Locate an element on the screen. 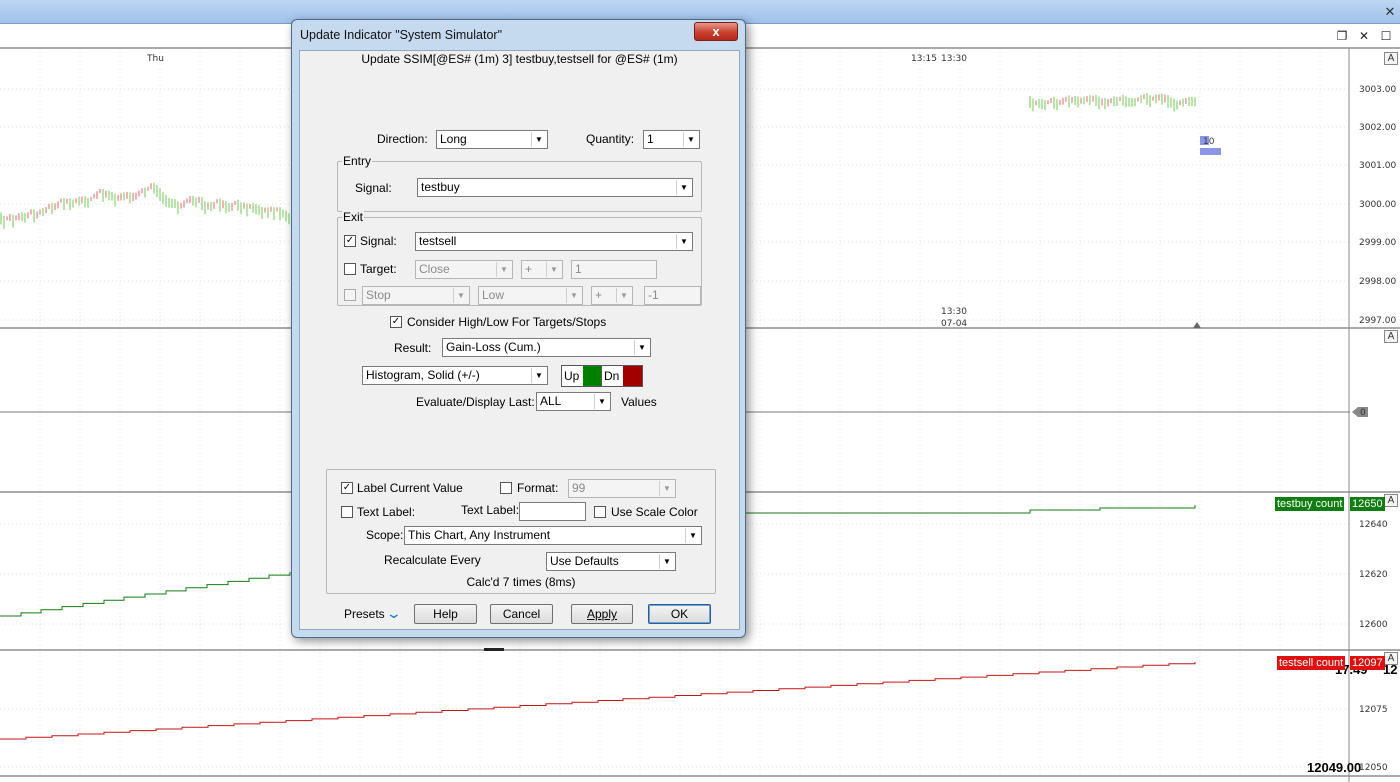 The width and height of the screenshot is (1400, 782). target-field-select: Close ▼ is located at coordinates (464, 269).